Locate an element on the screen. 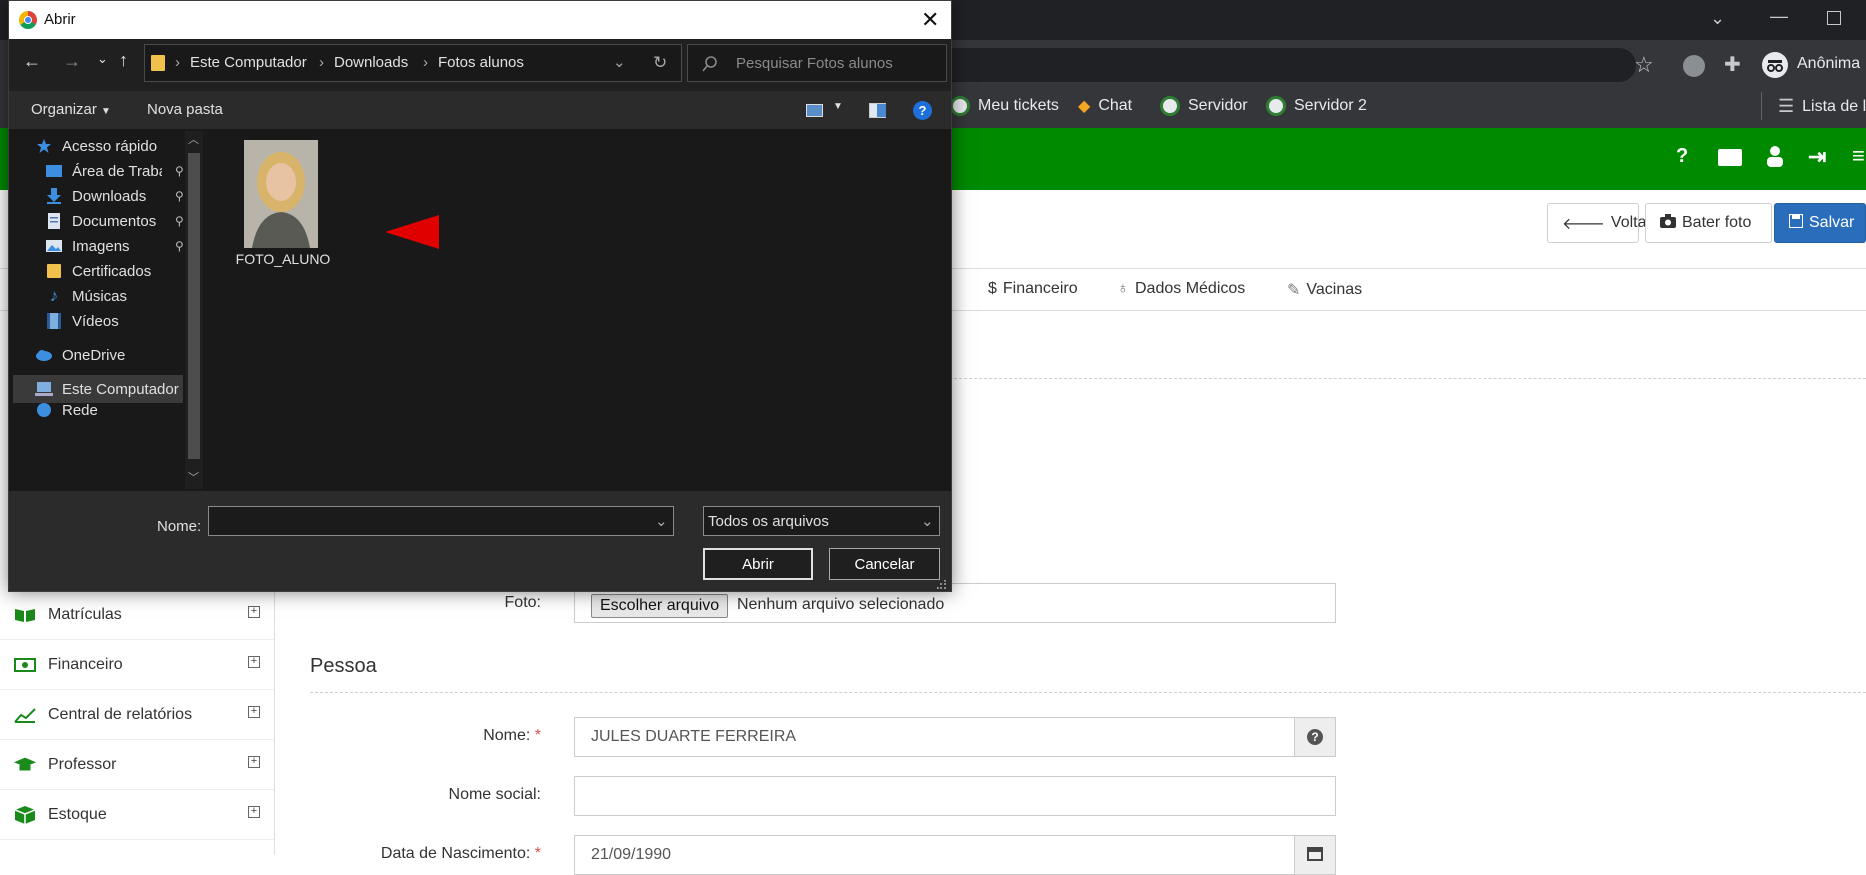 The height and width of the screenshot is (875, 1866). up-icon: ↑ is located at coordinates (123, 60).